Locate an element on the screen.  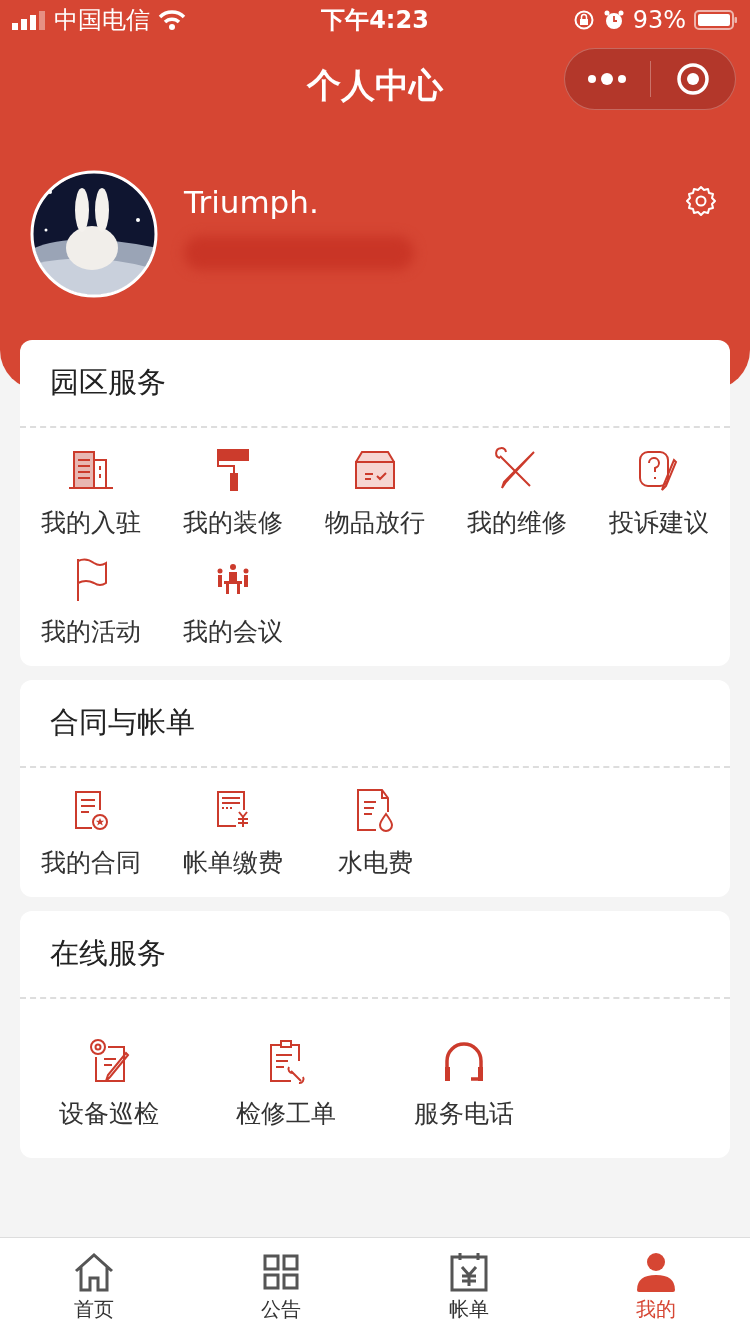
more-icon is located at coordinates (607, 79).